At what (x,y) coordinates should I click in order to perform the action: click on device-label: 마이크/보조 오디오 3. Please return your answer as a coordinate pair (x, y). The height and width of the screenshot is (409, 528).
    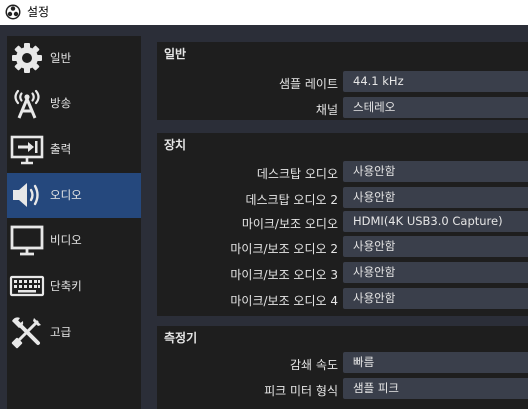
    Looking at the image, I should click on (284, 275).